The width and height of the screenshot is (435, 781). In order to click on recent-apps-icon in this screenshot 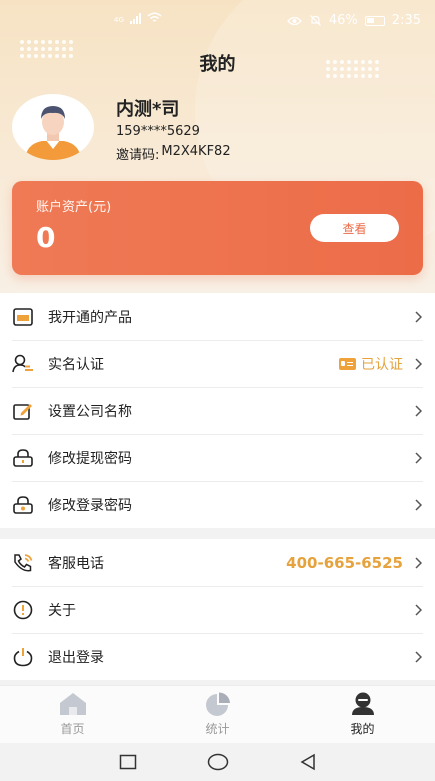, I will do `click(128, 762)`.